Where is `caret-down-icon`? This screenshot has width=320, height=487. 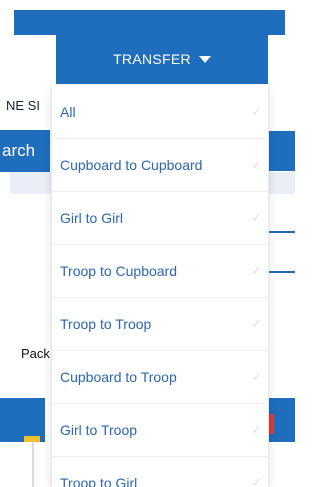
caret-down-icon is located at coordinates (204, 59).